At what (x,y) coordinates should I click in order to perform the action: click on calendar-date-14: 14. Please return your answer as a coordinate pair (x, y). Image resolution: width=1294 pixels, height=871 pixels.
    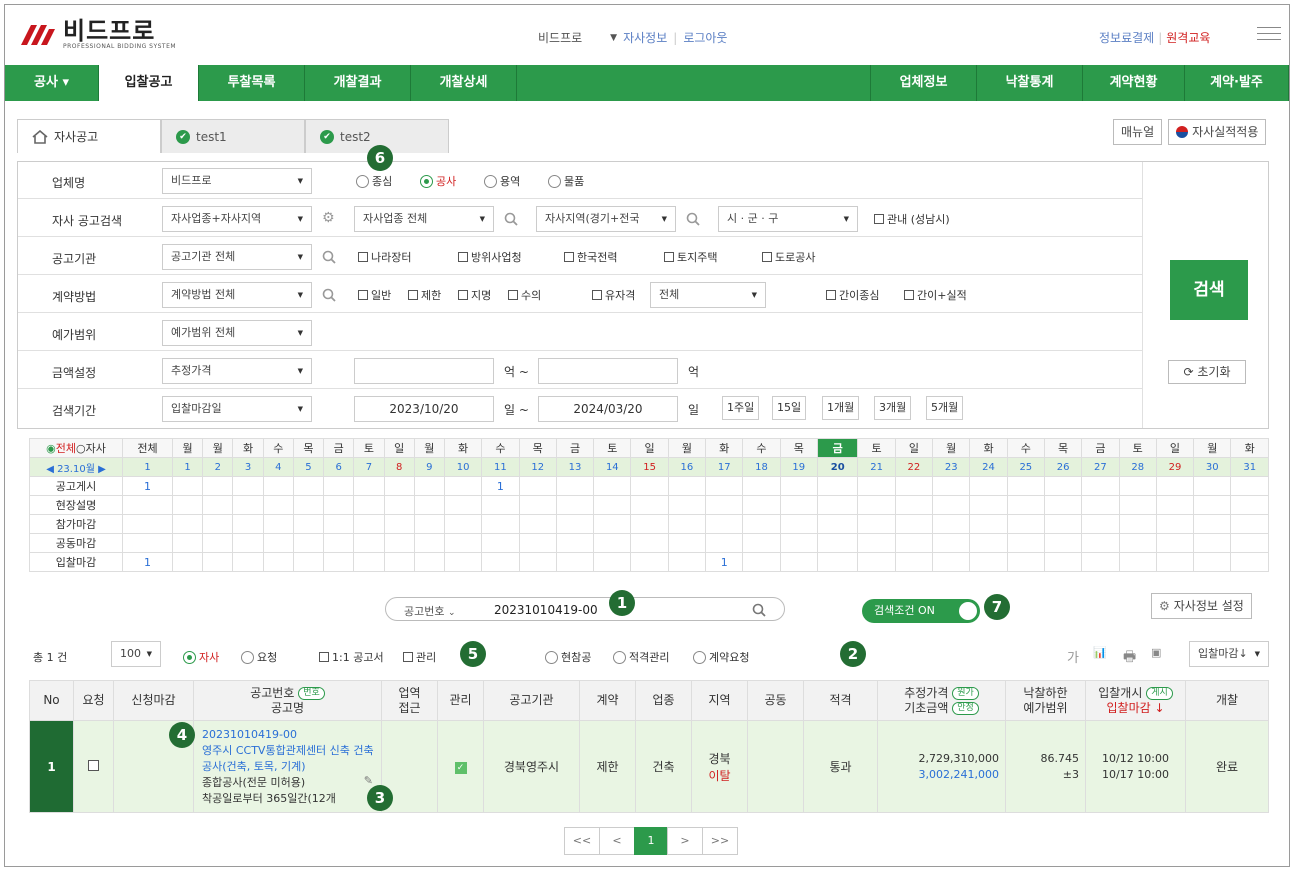
    Looking at the image, I should click on (612, 467).